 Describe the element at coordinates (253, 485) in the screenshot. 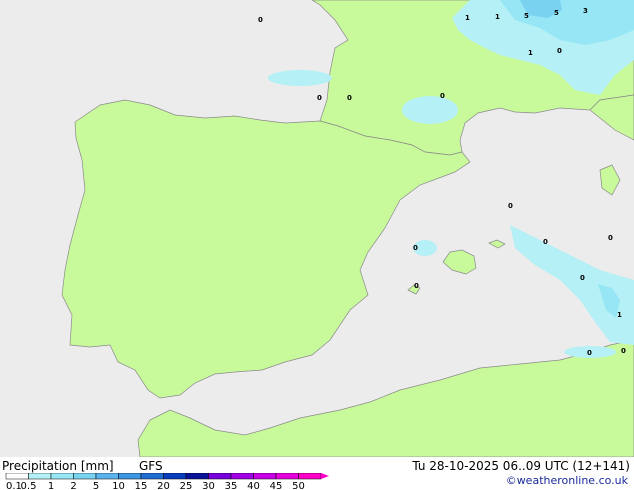

I see `colorbar-tick-label: 40` at that location.